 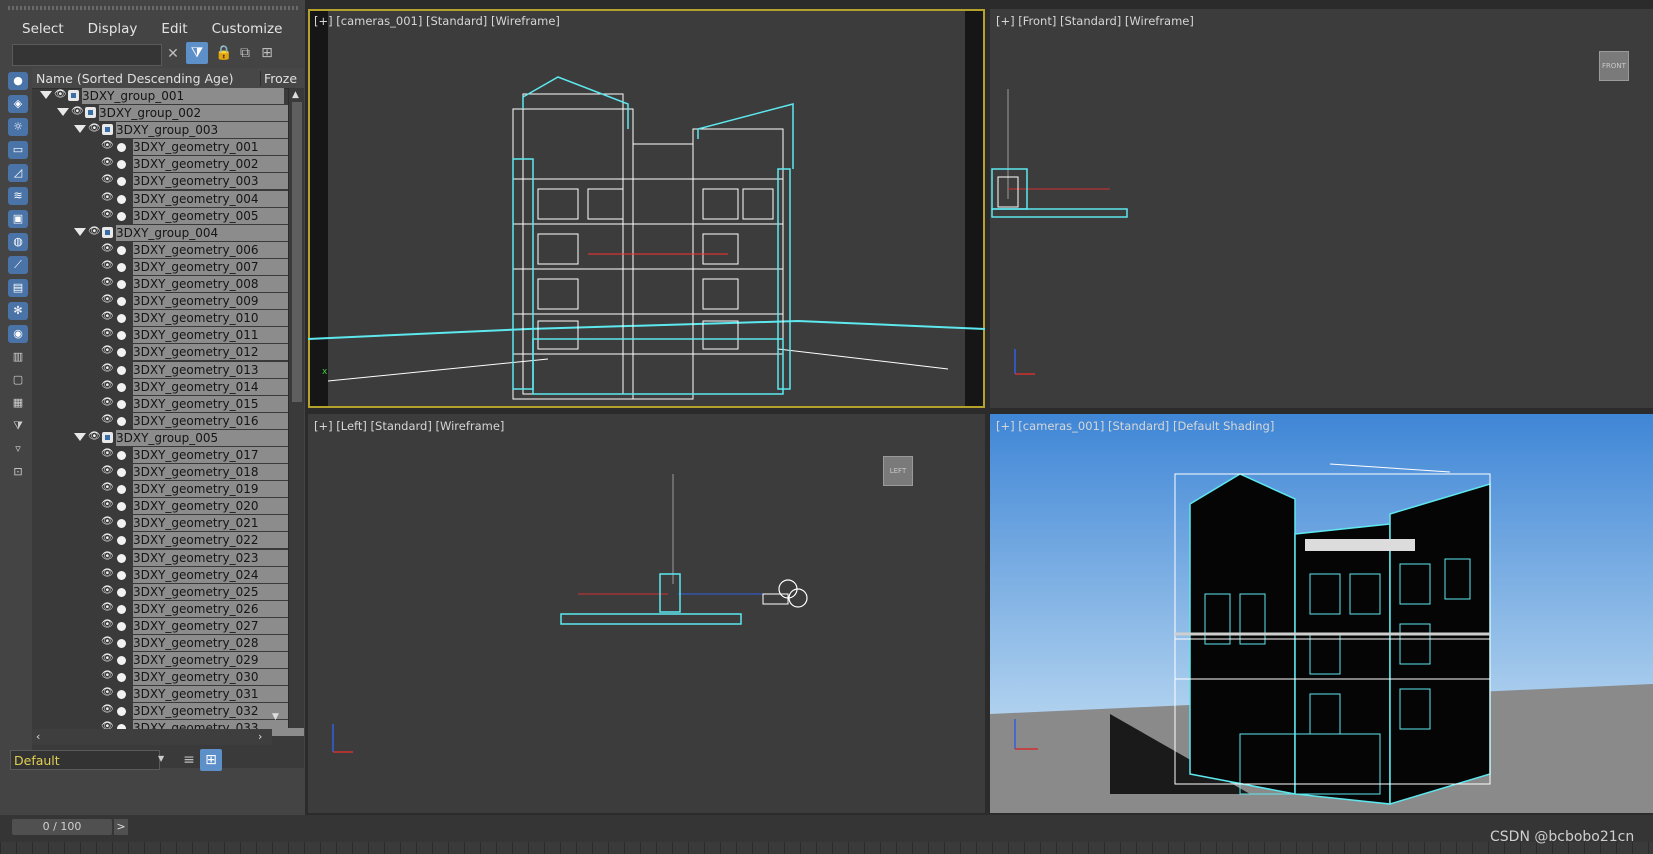 What do you see at coordinates (168, 233) in the screenshot?
I see `group-row: 👁 3DXY_group_004` at bounding box center [168, 233].